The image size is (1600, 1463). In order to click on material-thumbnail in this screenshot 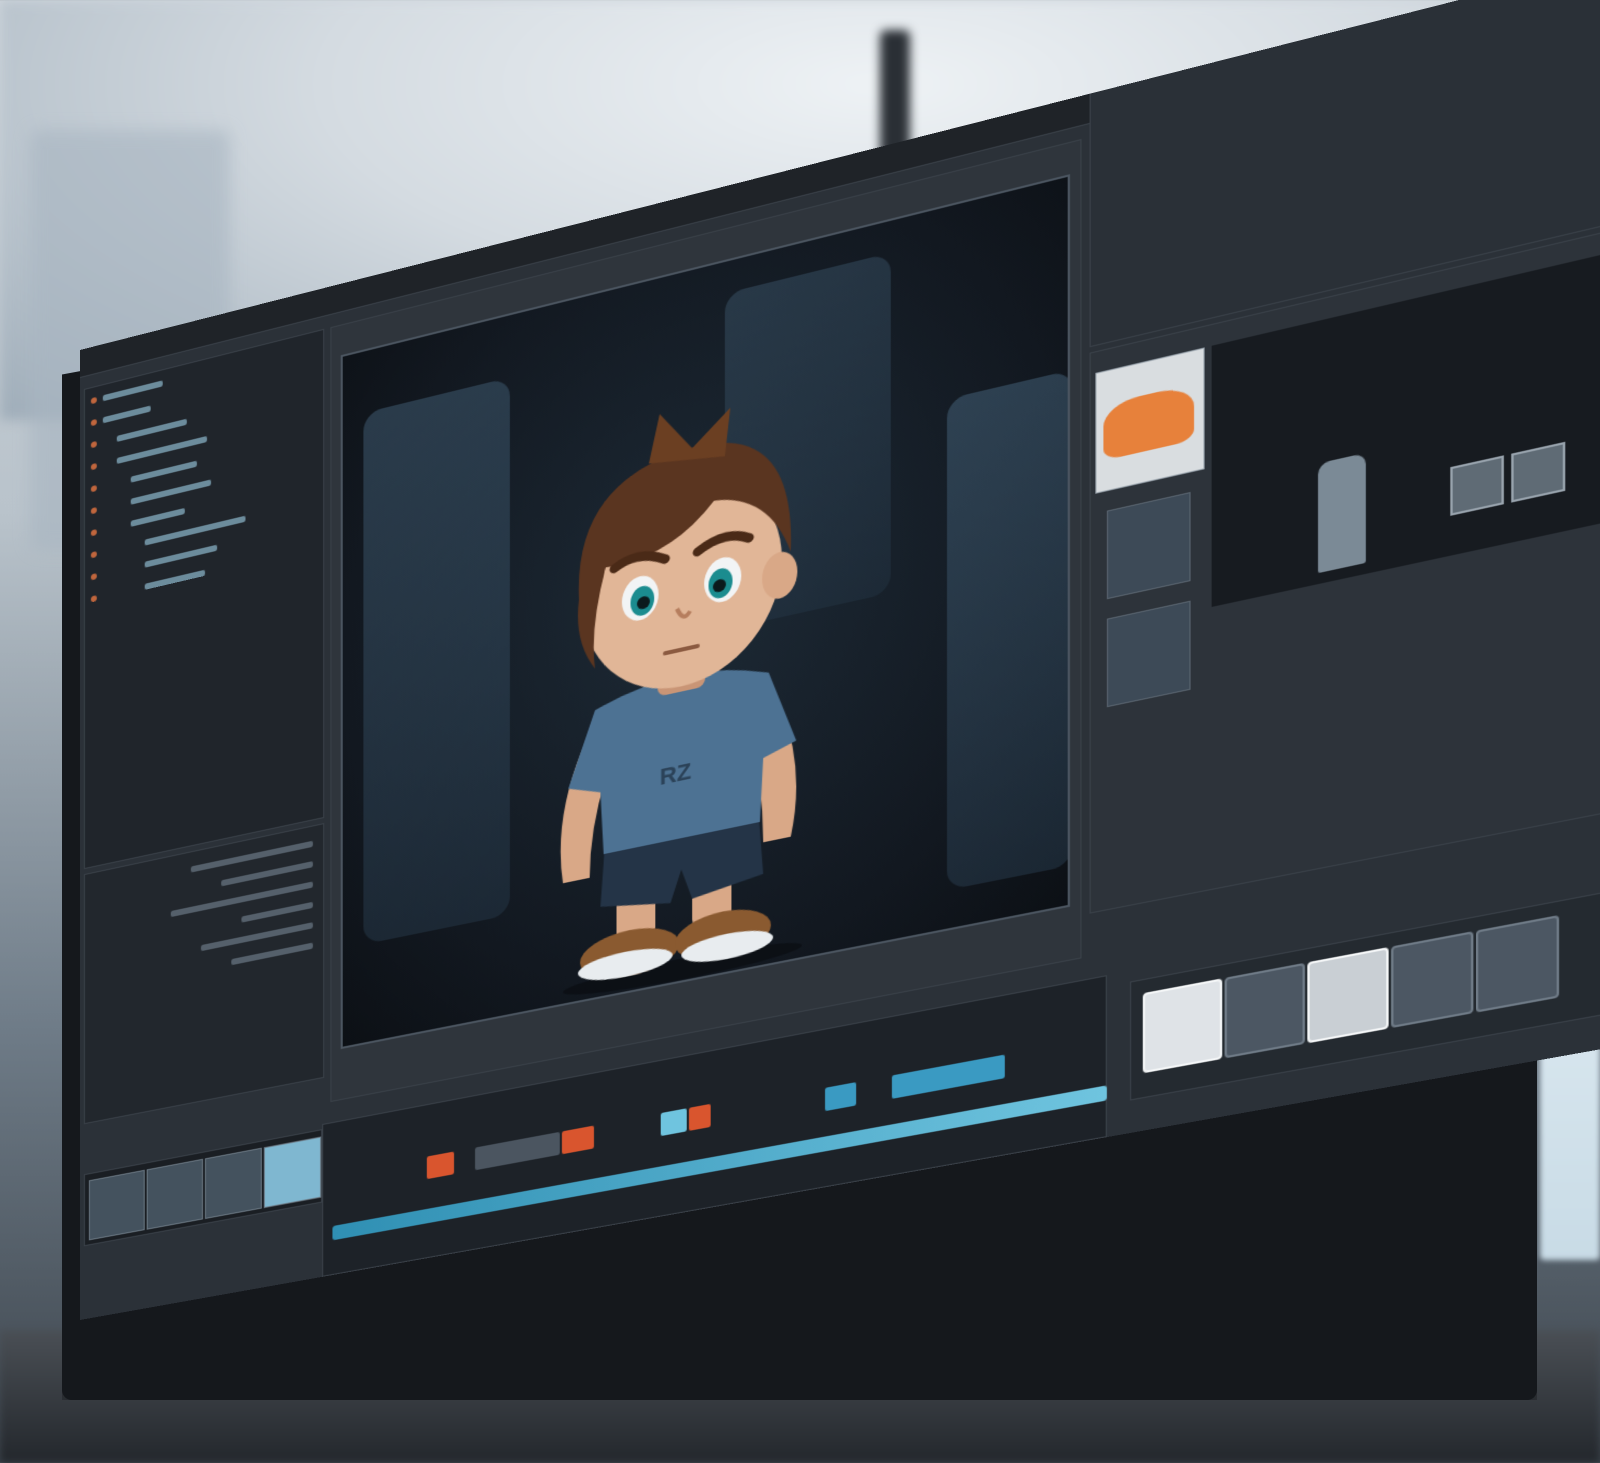, I will do `click(1149, 420)`.